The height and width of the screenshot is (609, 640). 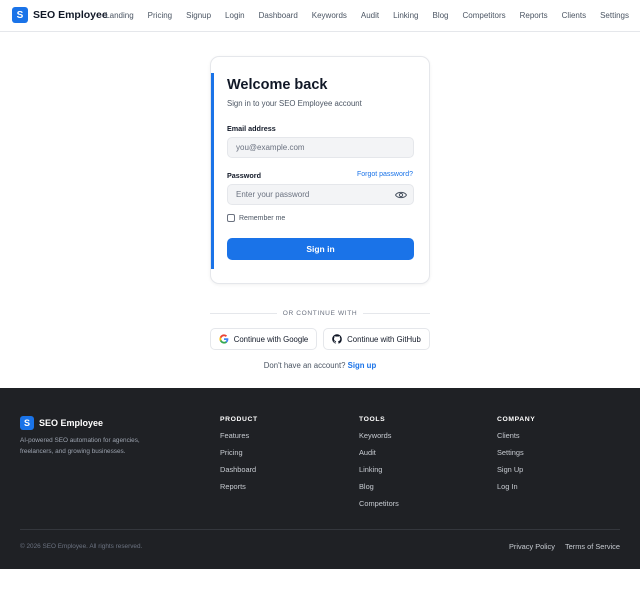 What do you see at coordinates (401, 195) in the screenshot?
I see `eye-icon` at bounding box center [401, 195].